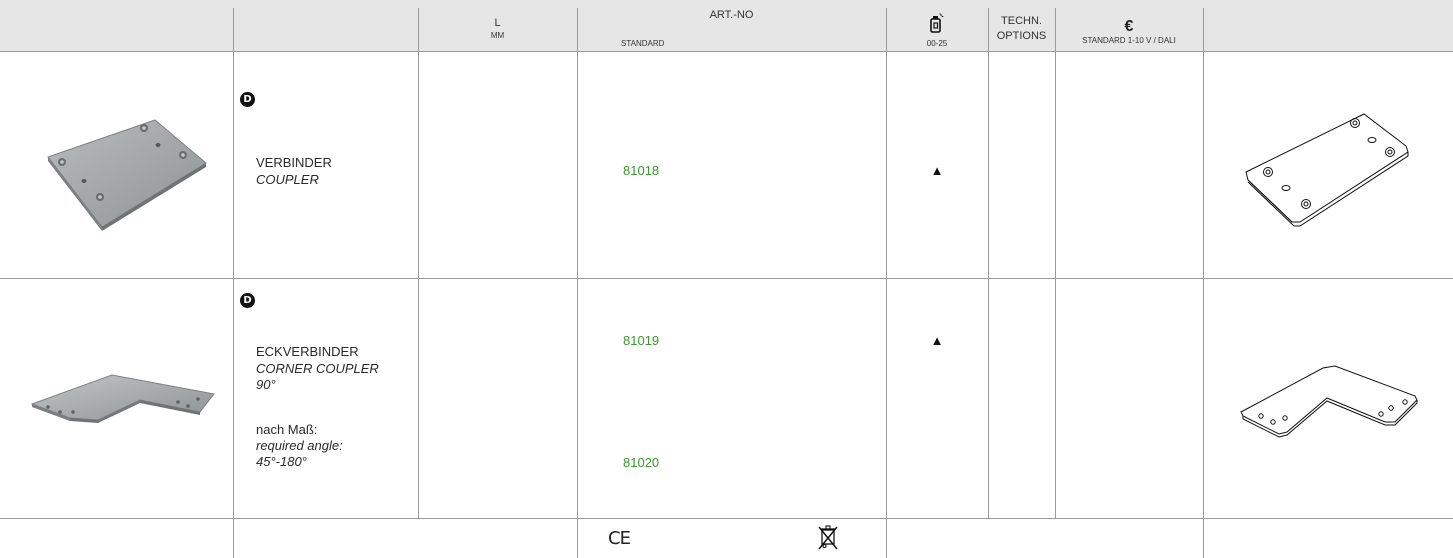  Describe the element at coordinates (641, 170) in the screenshot. I see `article-number: 81018` at that location.